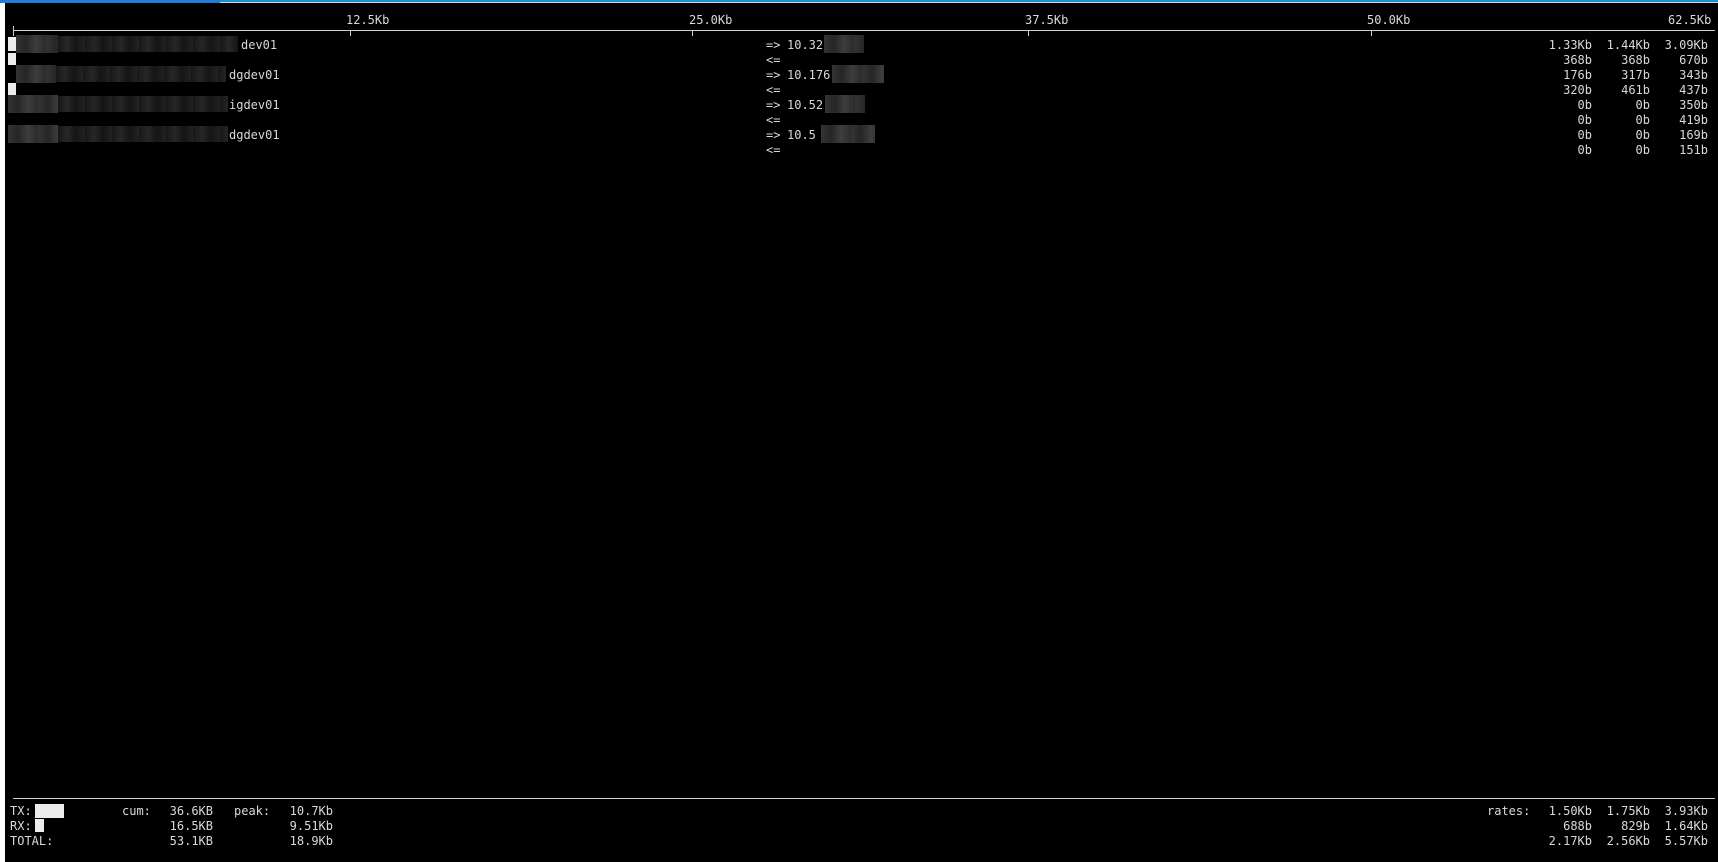  What do you see at coordinates (801, 135) in the screenshot?
I see `remote-host: 10.5` at bounding box center [801, 135].